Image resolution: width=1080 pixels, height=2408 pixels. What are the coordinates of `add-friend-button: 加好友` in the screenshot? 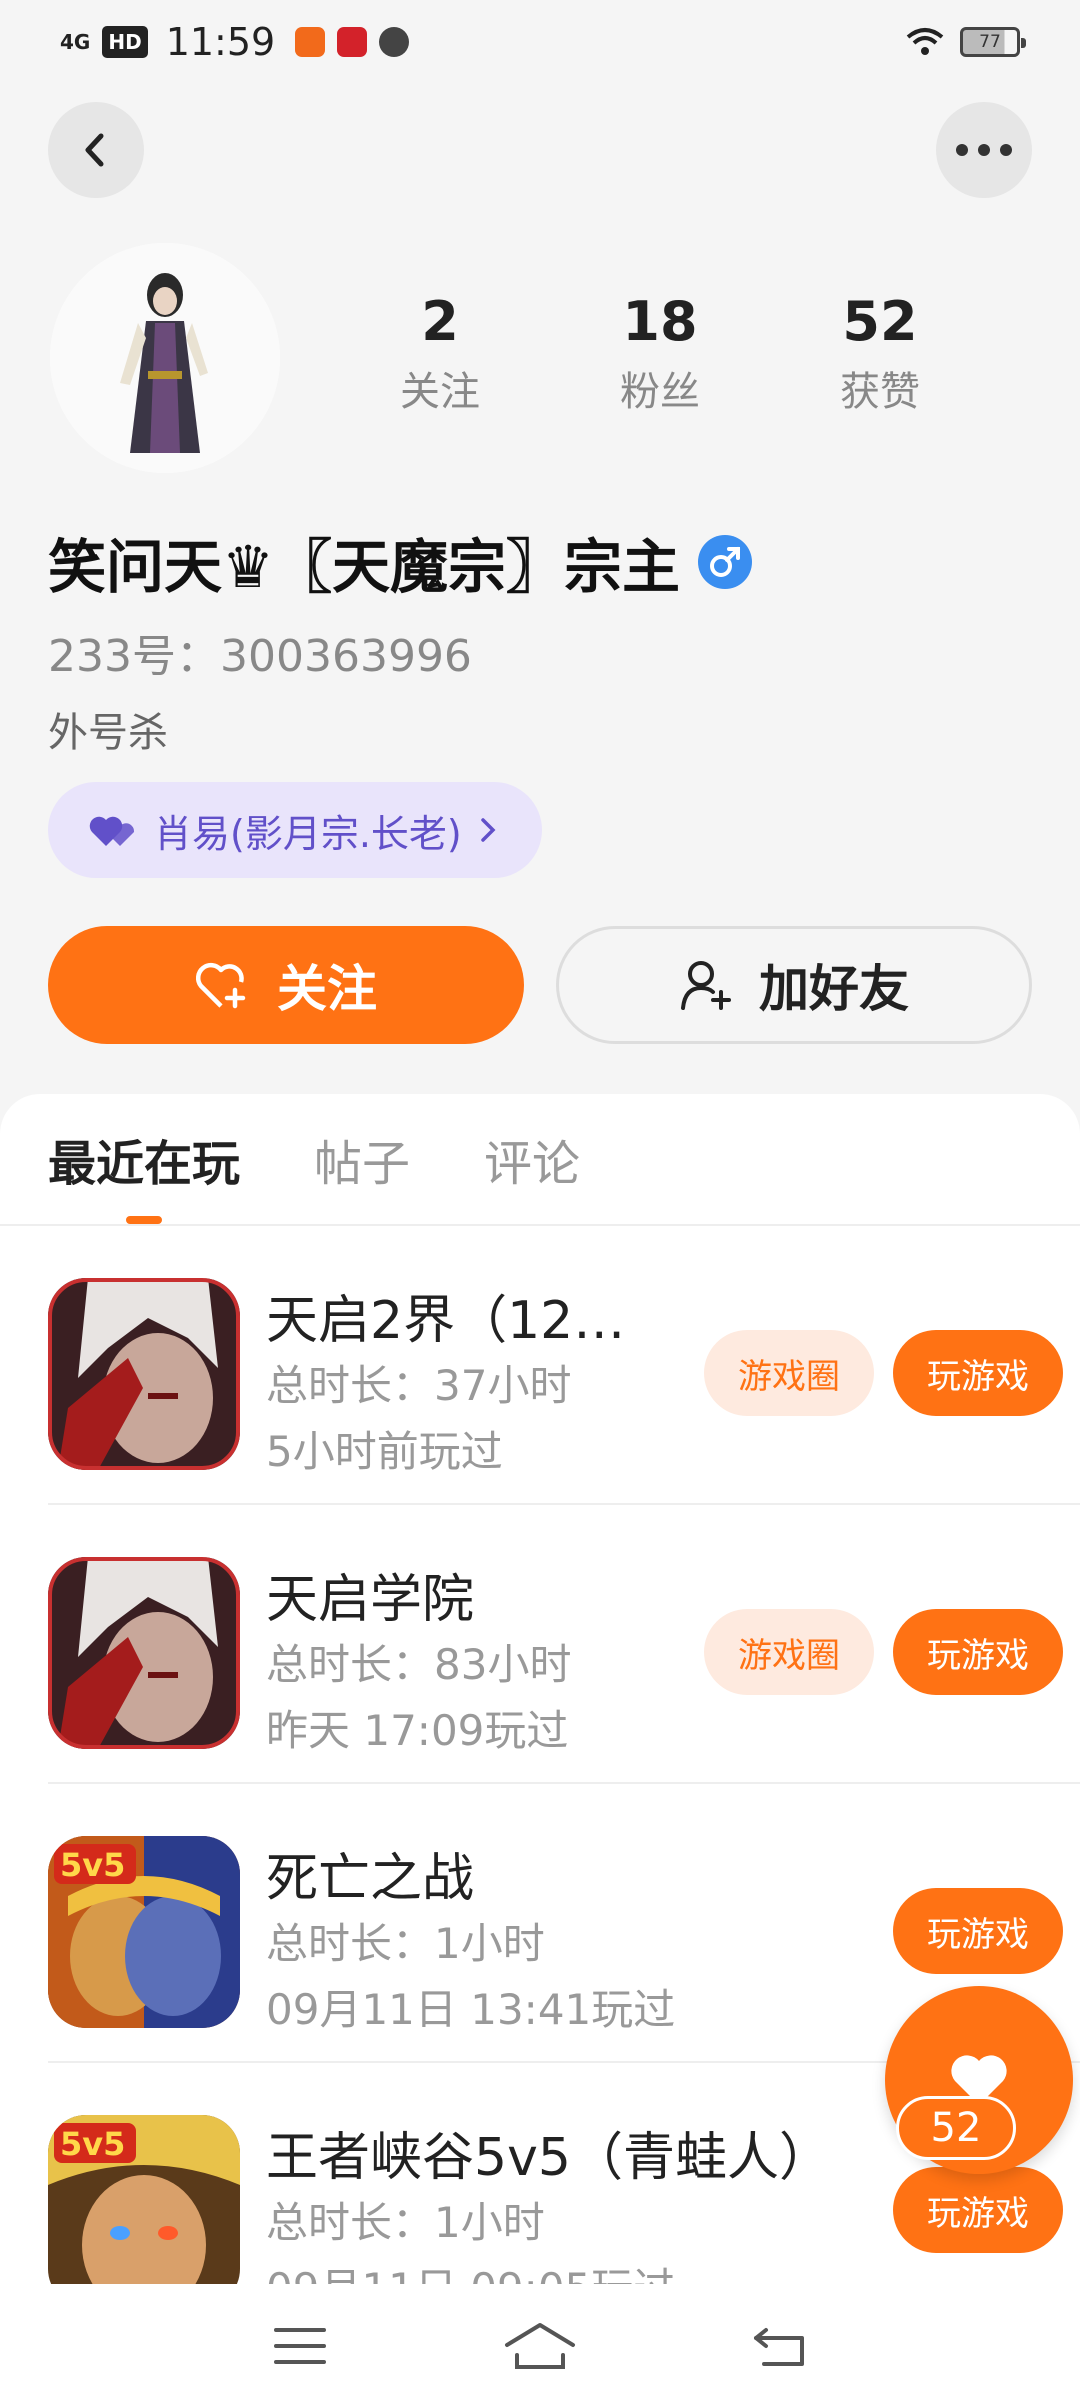 It's located at (794, 985).